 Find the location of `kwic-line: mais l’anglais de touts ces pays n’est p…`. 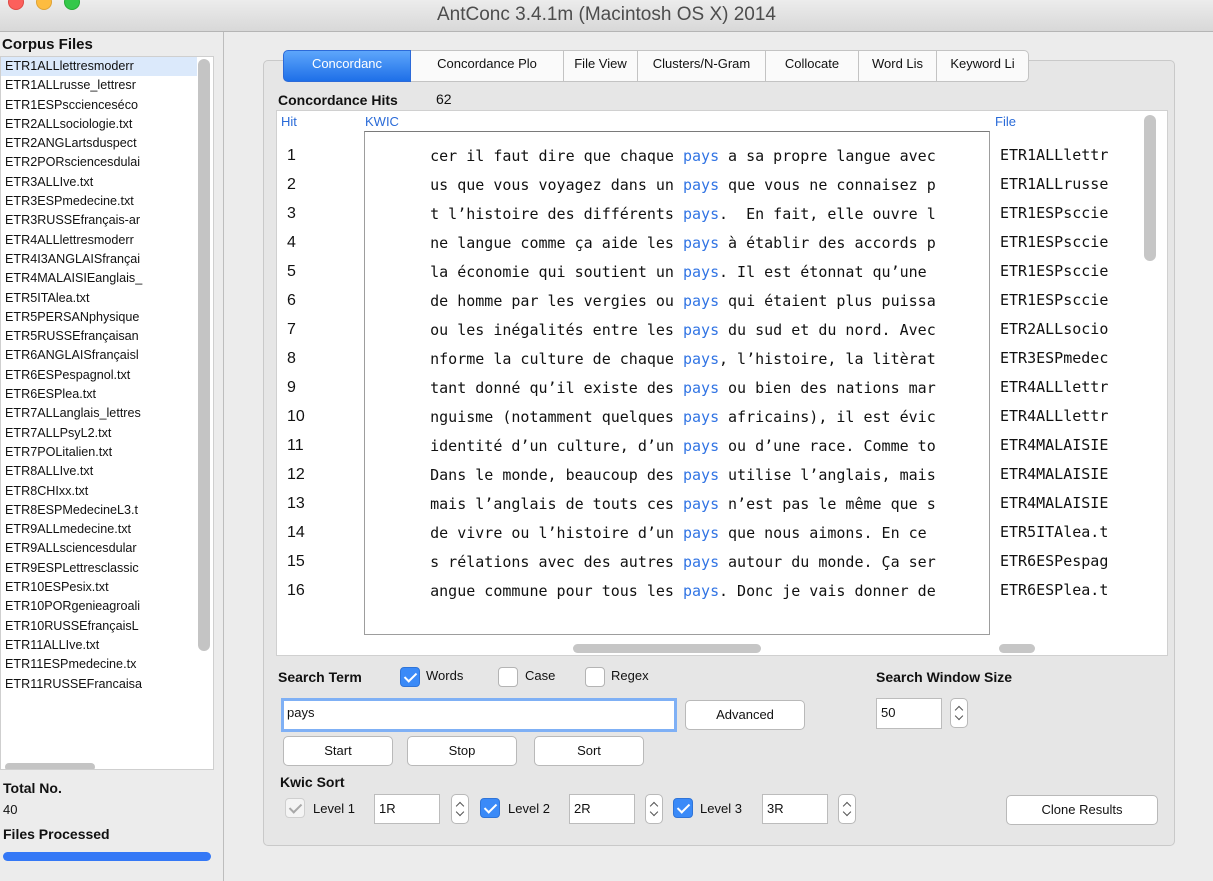

kwic-line: mais l’anglais de touts ces pays n’est p… is located at coordinates (677, 504).